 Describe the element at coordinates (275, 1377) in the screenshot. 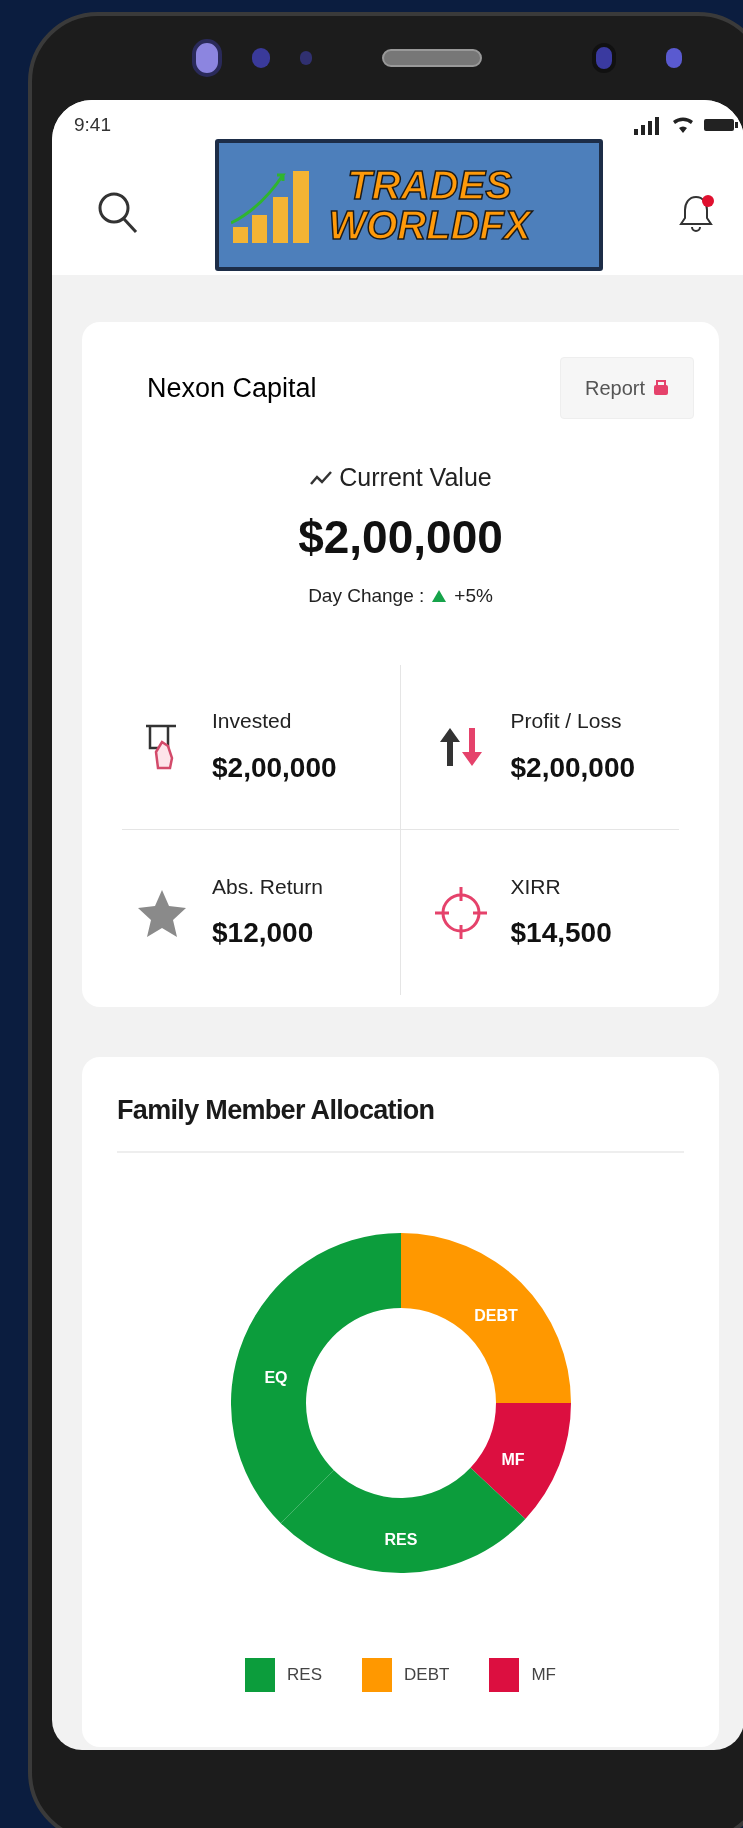

I see `slice-label: EQ` at that location.